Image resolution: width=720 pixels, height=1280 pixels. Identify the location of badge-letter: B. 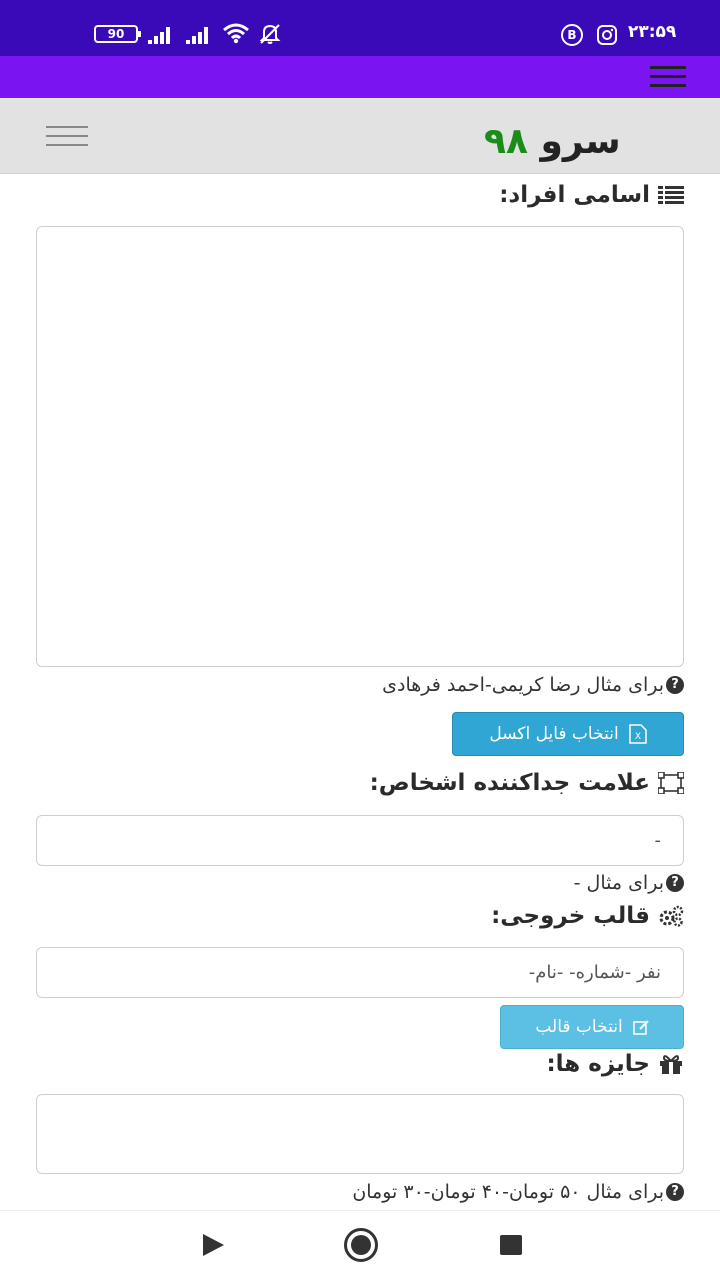
(572, 35).